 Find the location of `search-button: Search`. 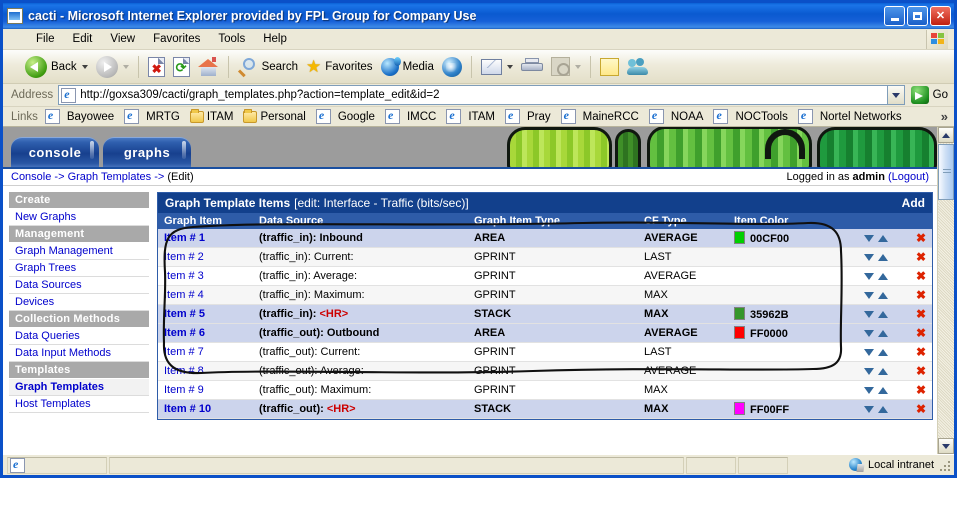

search-button: Search is located at coordinates (268, 67).